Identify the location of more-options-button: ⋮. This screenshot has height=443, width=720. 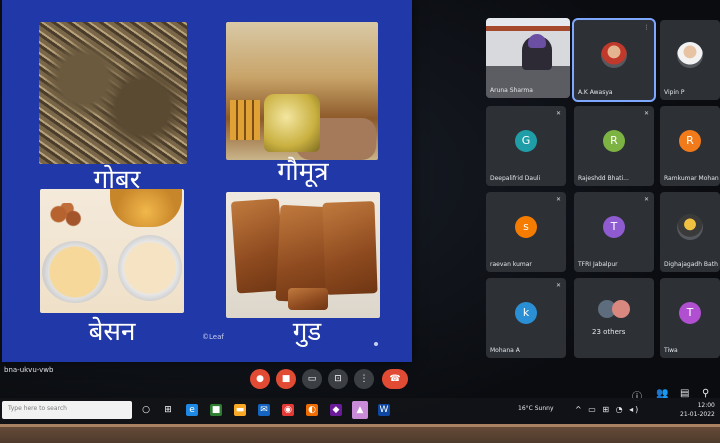
(364, 379).